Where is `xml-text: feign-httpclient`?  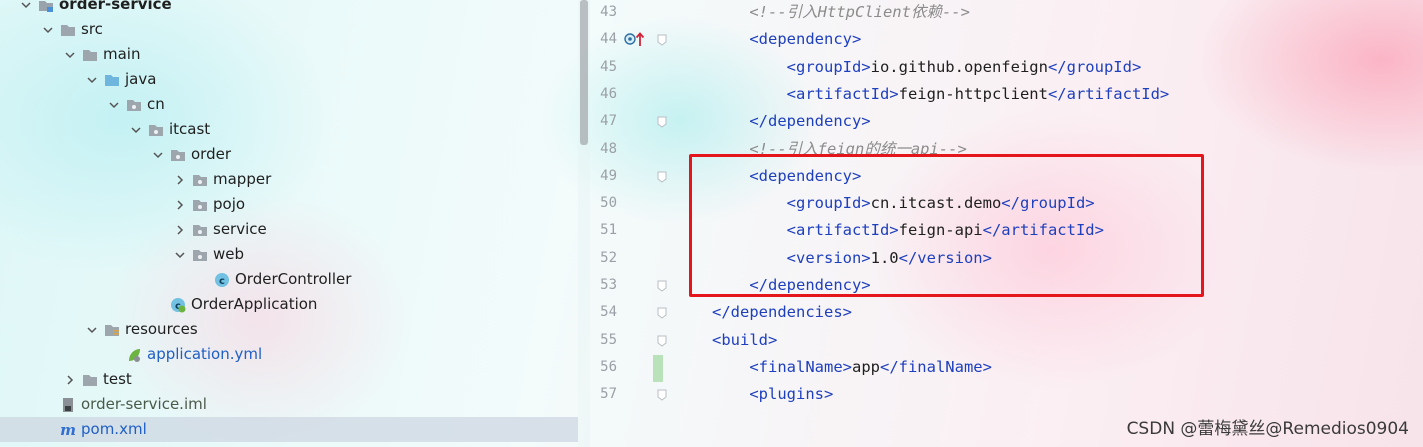 xml-text: feign-httpclient is located at coordinates (973, 93).